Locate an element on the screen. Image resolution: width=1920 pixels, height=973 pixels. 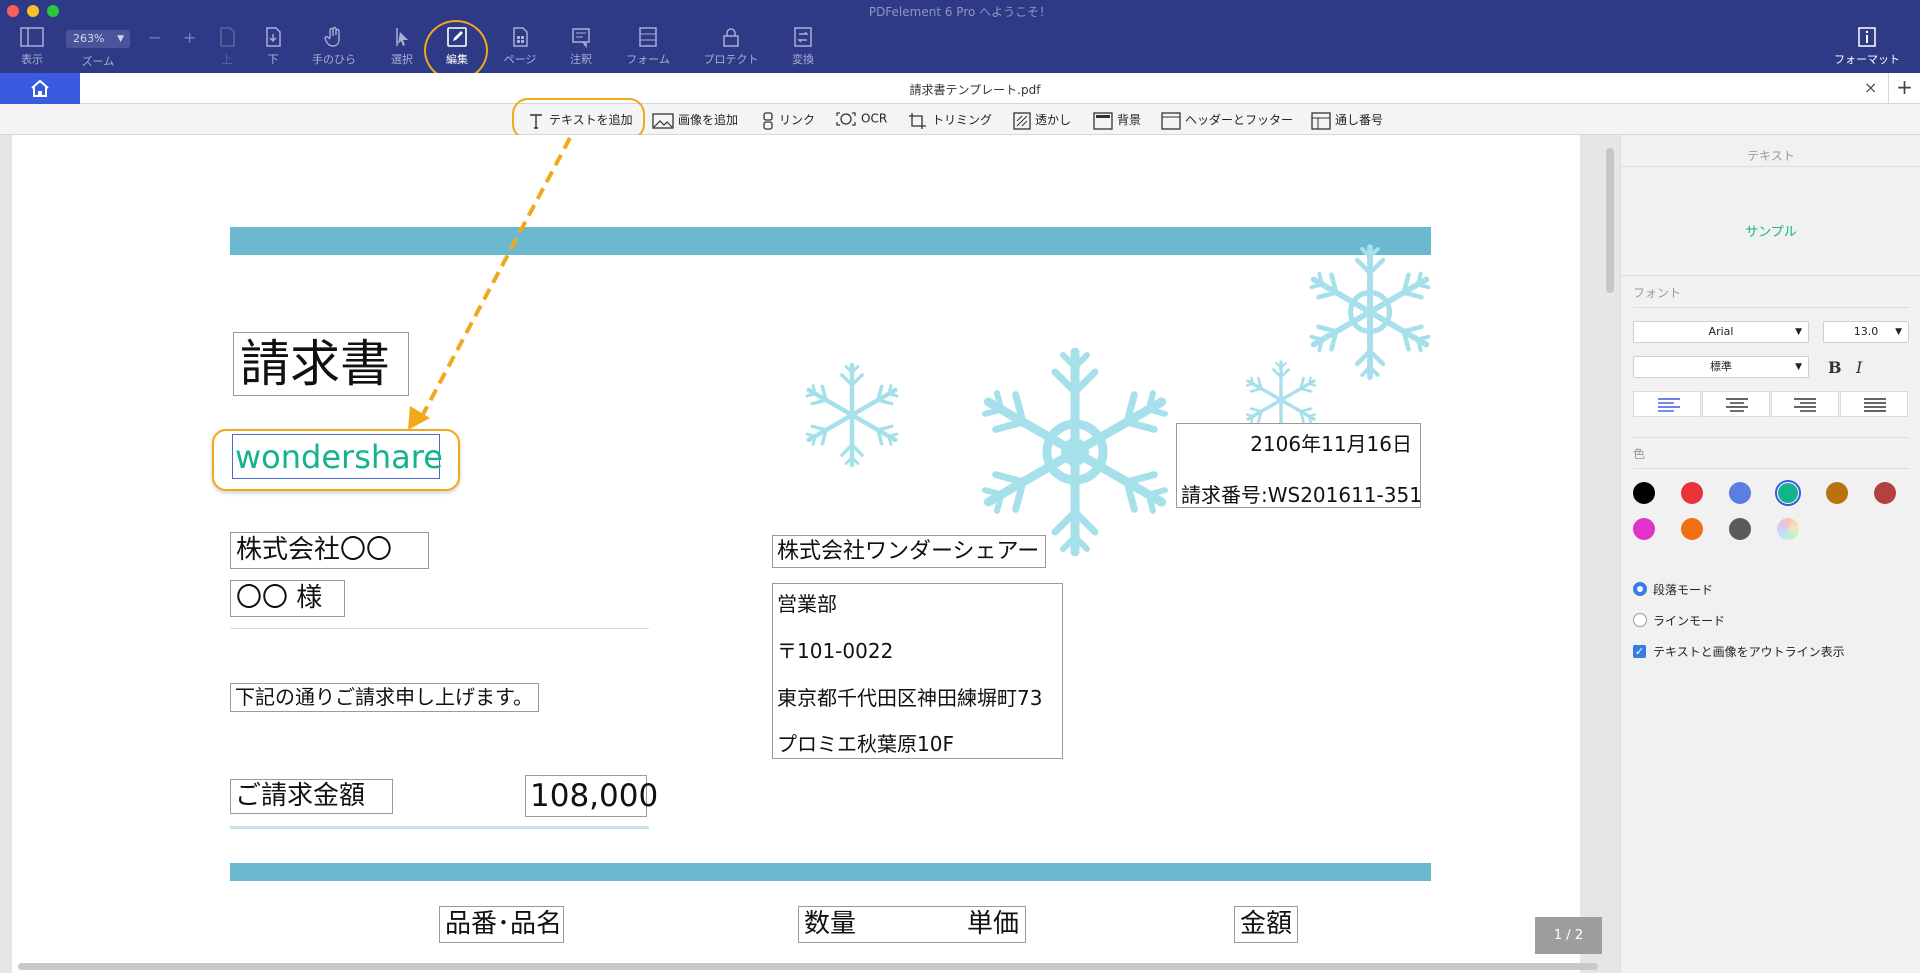
color-swatch-magenta is located at coordinates (1644, 529).